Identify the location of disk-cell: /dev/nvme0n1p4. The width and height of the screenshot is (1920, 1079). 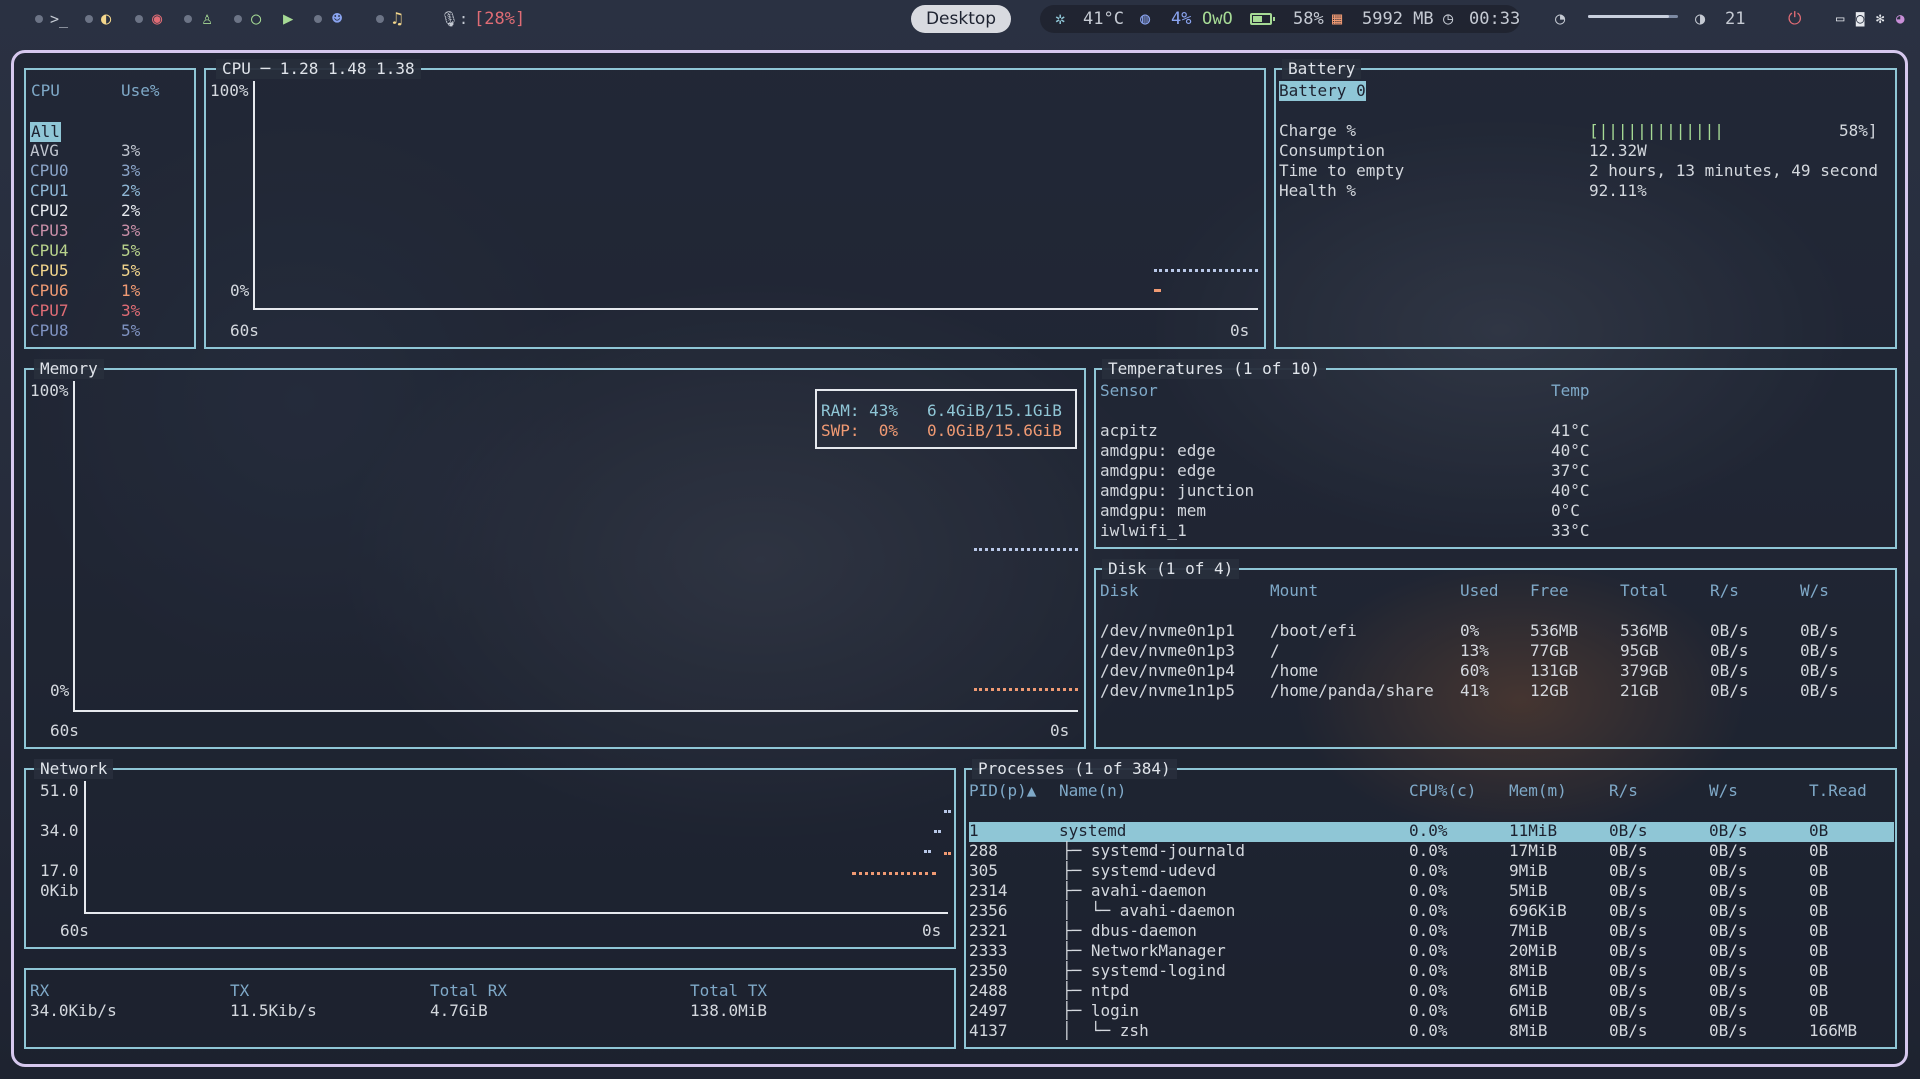
(1167, 671).